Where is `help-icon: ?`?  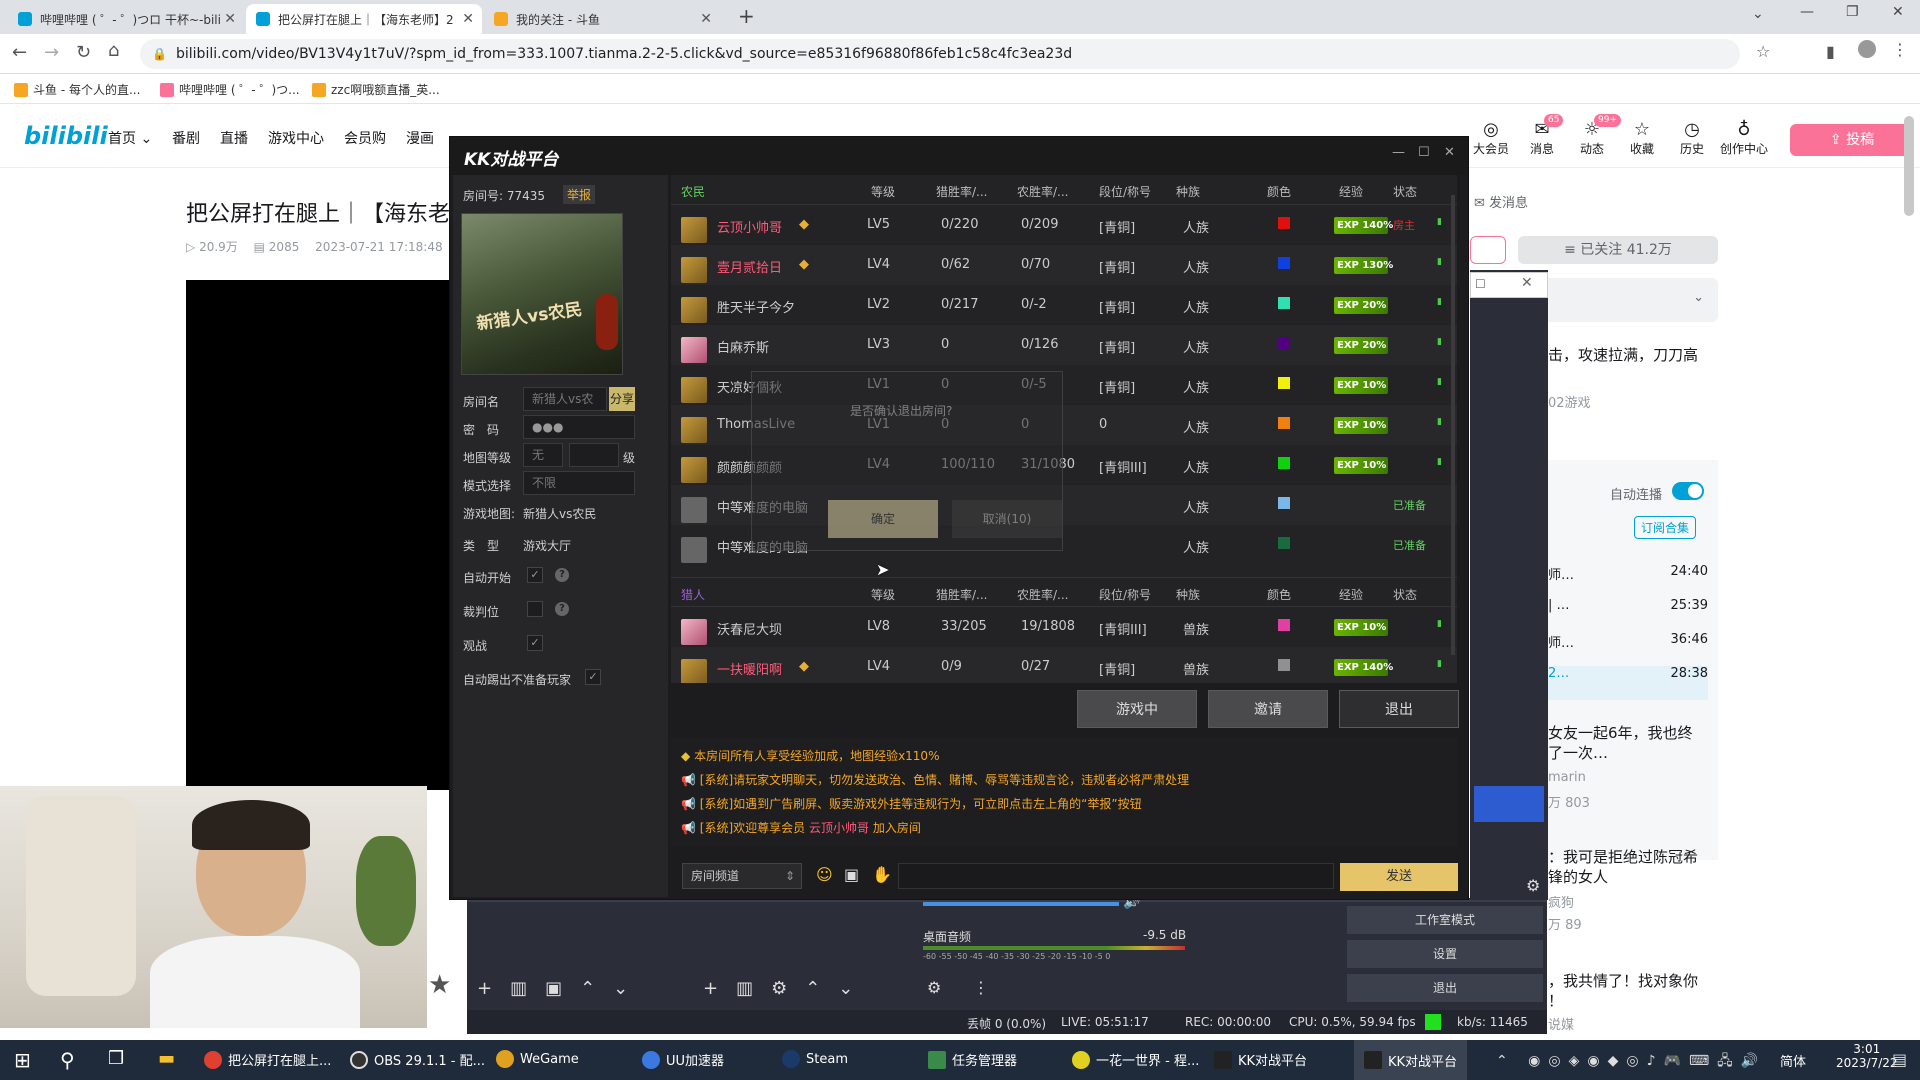 help-icon: ? is located at coordinates (562, 575).